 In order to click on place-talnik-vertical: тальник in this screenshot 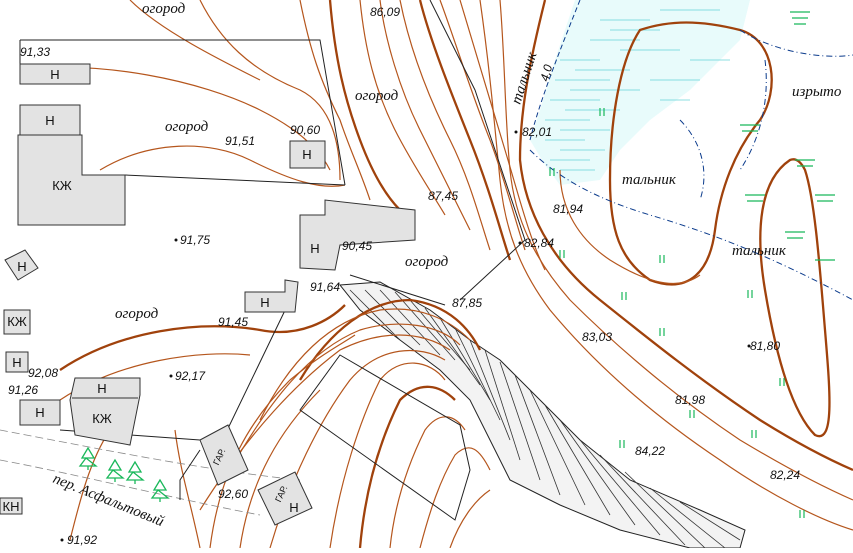, I will do `click(525, 77)`.